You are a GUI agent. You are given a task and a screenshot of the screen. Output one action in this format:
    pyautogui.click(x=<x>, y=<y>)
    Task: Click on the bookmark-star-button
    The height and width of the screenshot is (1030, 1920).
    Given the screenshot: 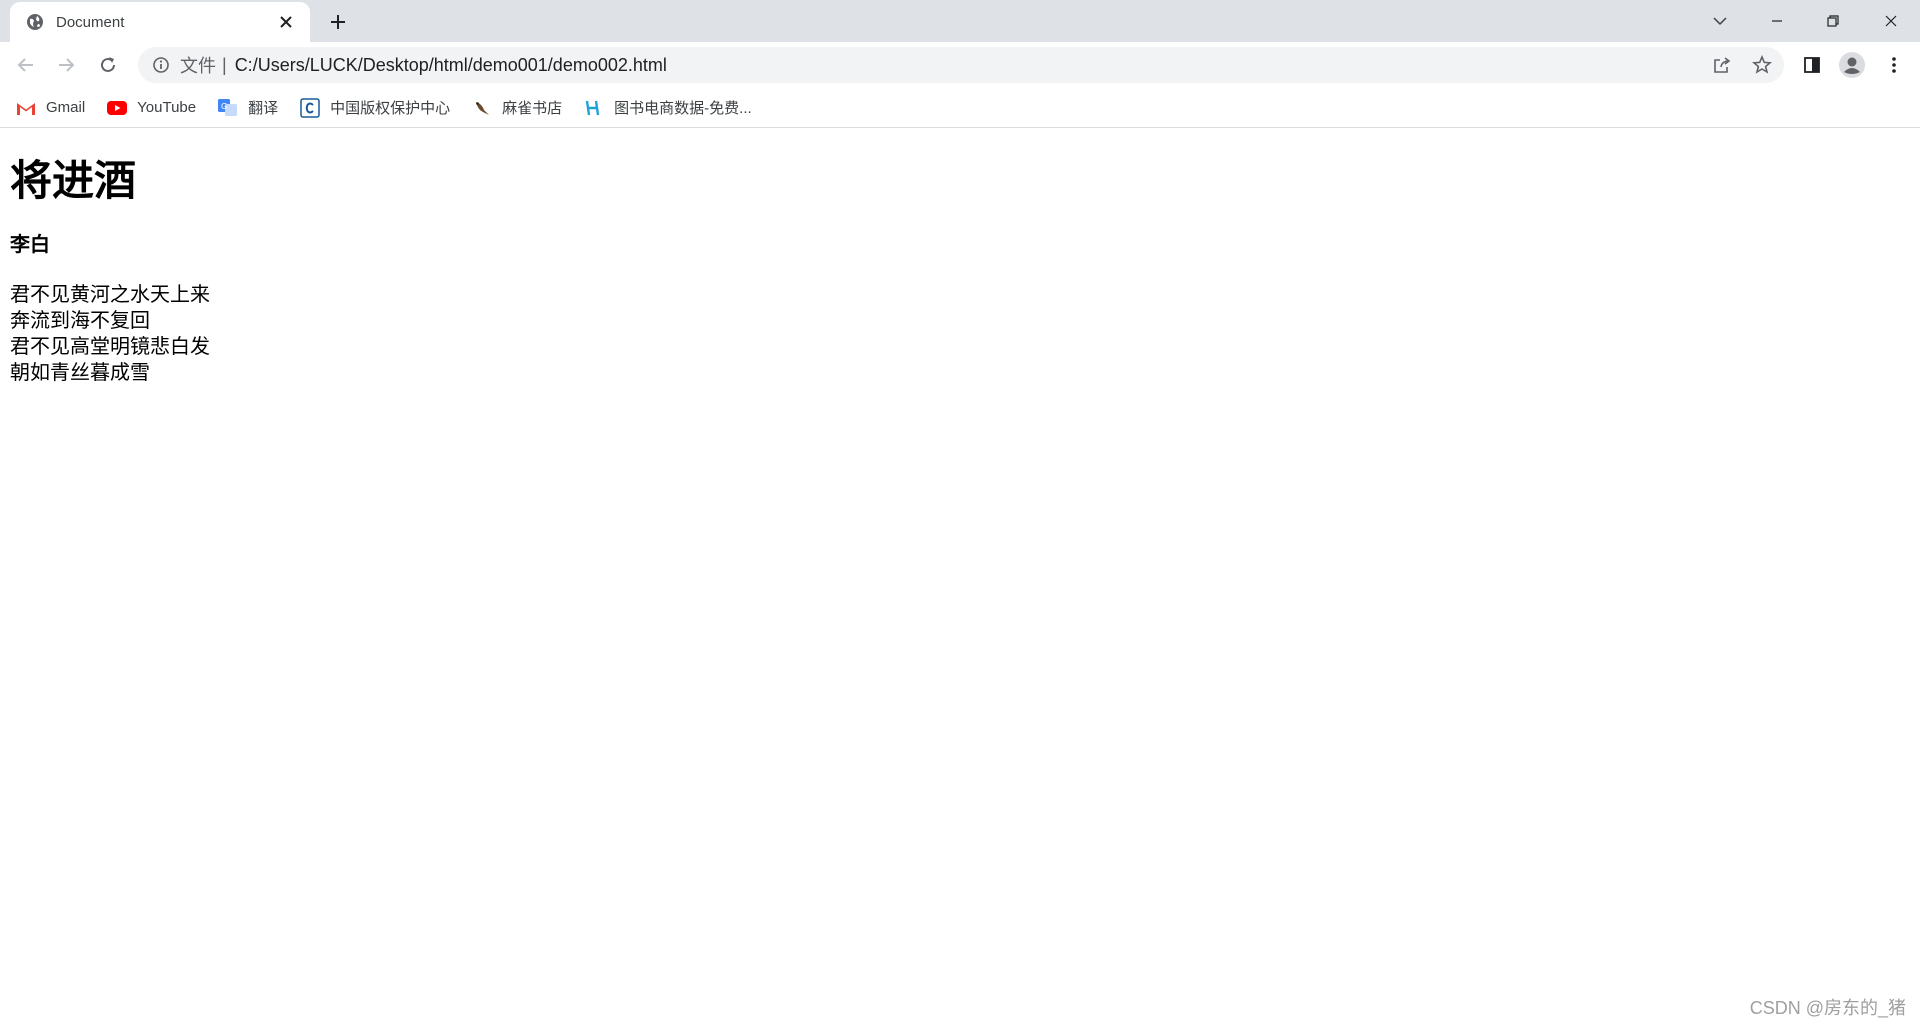 What is the action you would take?
    pyautogui.click(x=1762, y=65)
    